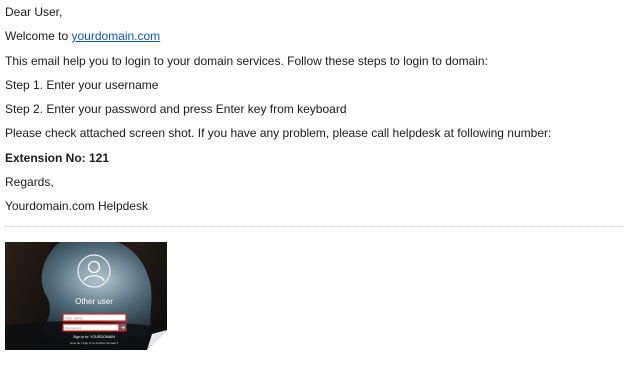 The height and width of the screenshot is (367, 624). What do you see at coordinates (57, 157) in the screenshot?
I see `extension-number: Extension No: 121` at bounding box center [57, 157].